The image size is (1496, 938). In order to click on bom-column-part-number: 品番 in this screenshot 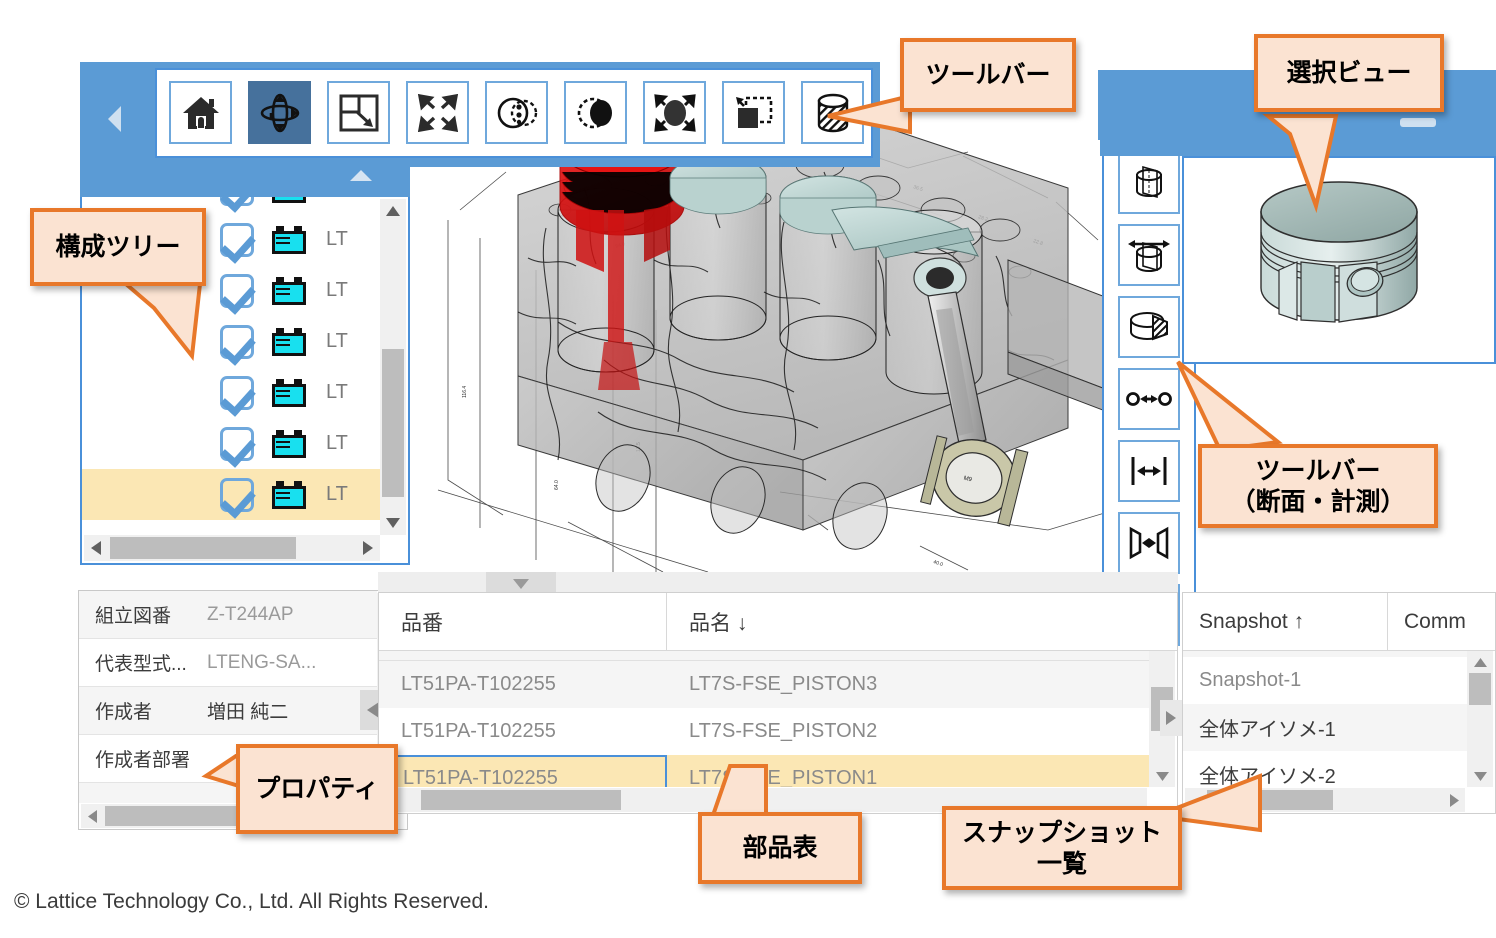, I will do `click(523, 621)`.